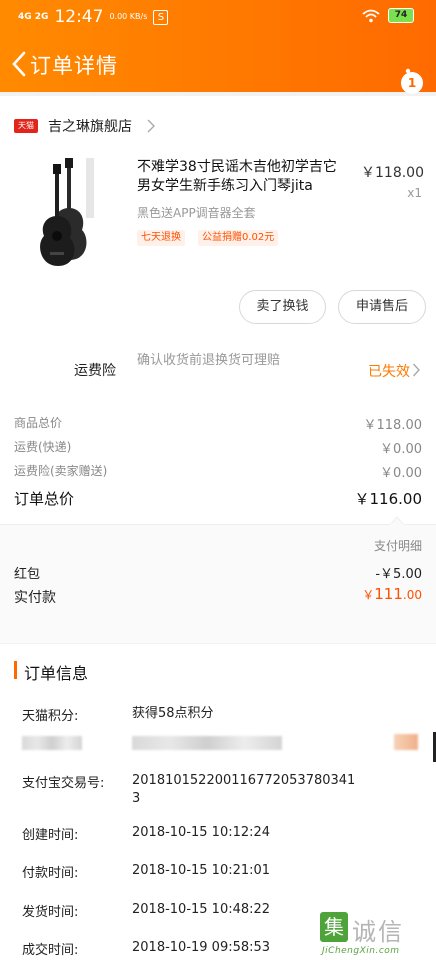  Describe the element at coordinates (406, 742) in the screenshot. I see `redacted-icon` at that location.